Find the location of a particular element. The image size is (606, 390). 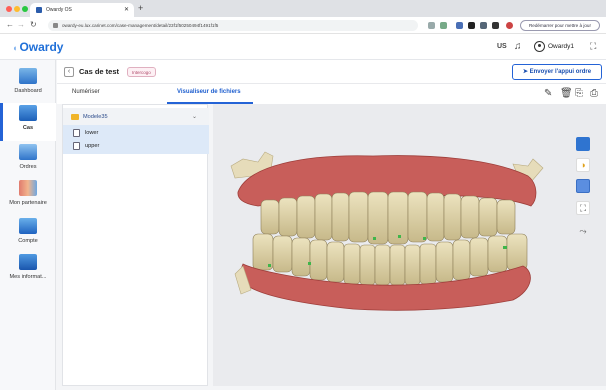

maximize-window-button is located at coordinates (25, 9).